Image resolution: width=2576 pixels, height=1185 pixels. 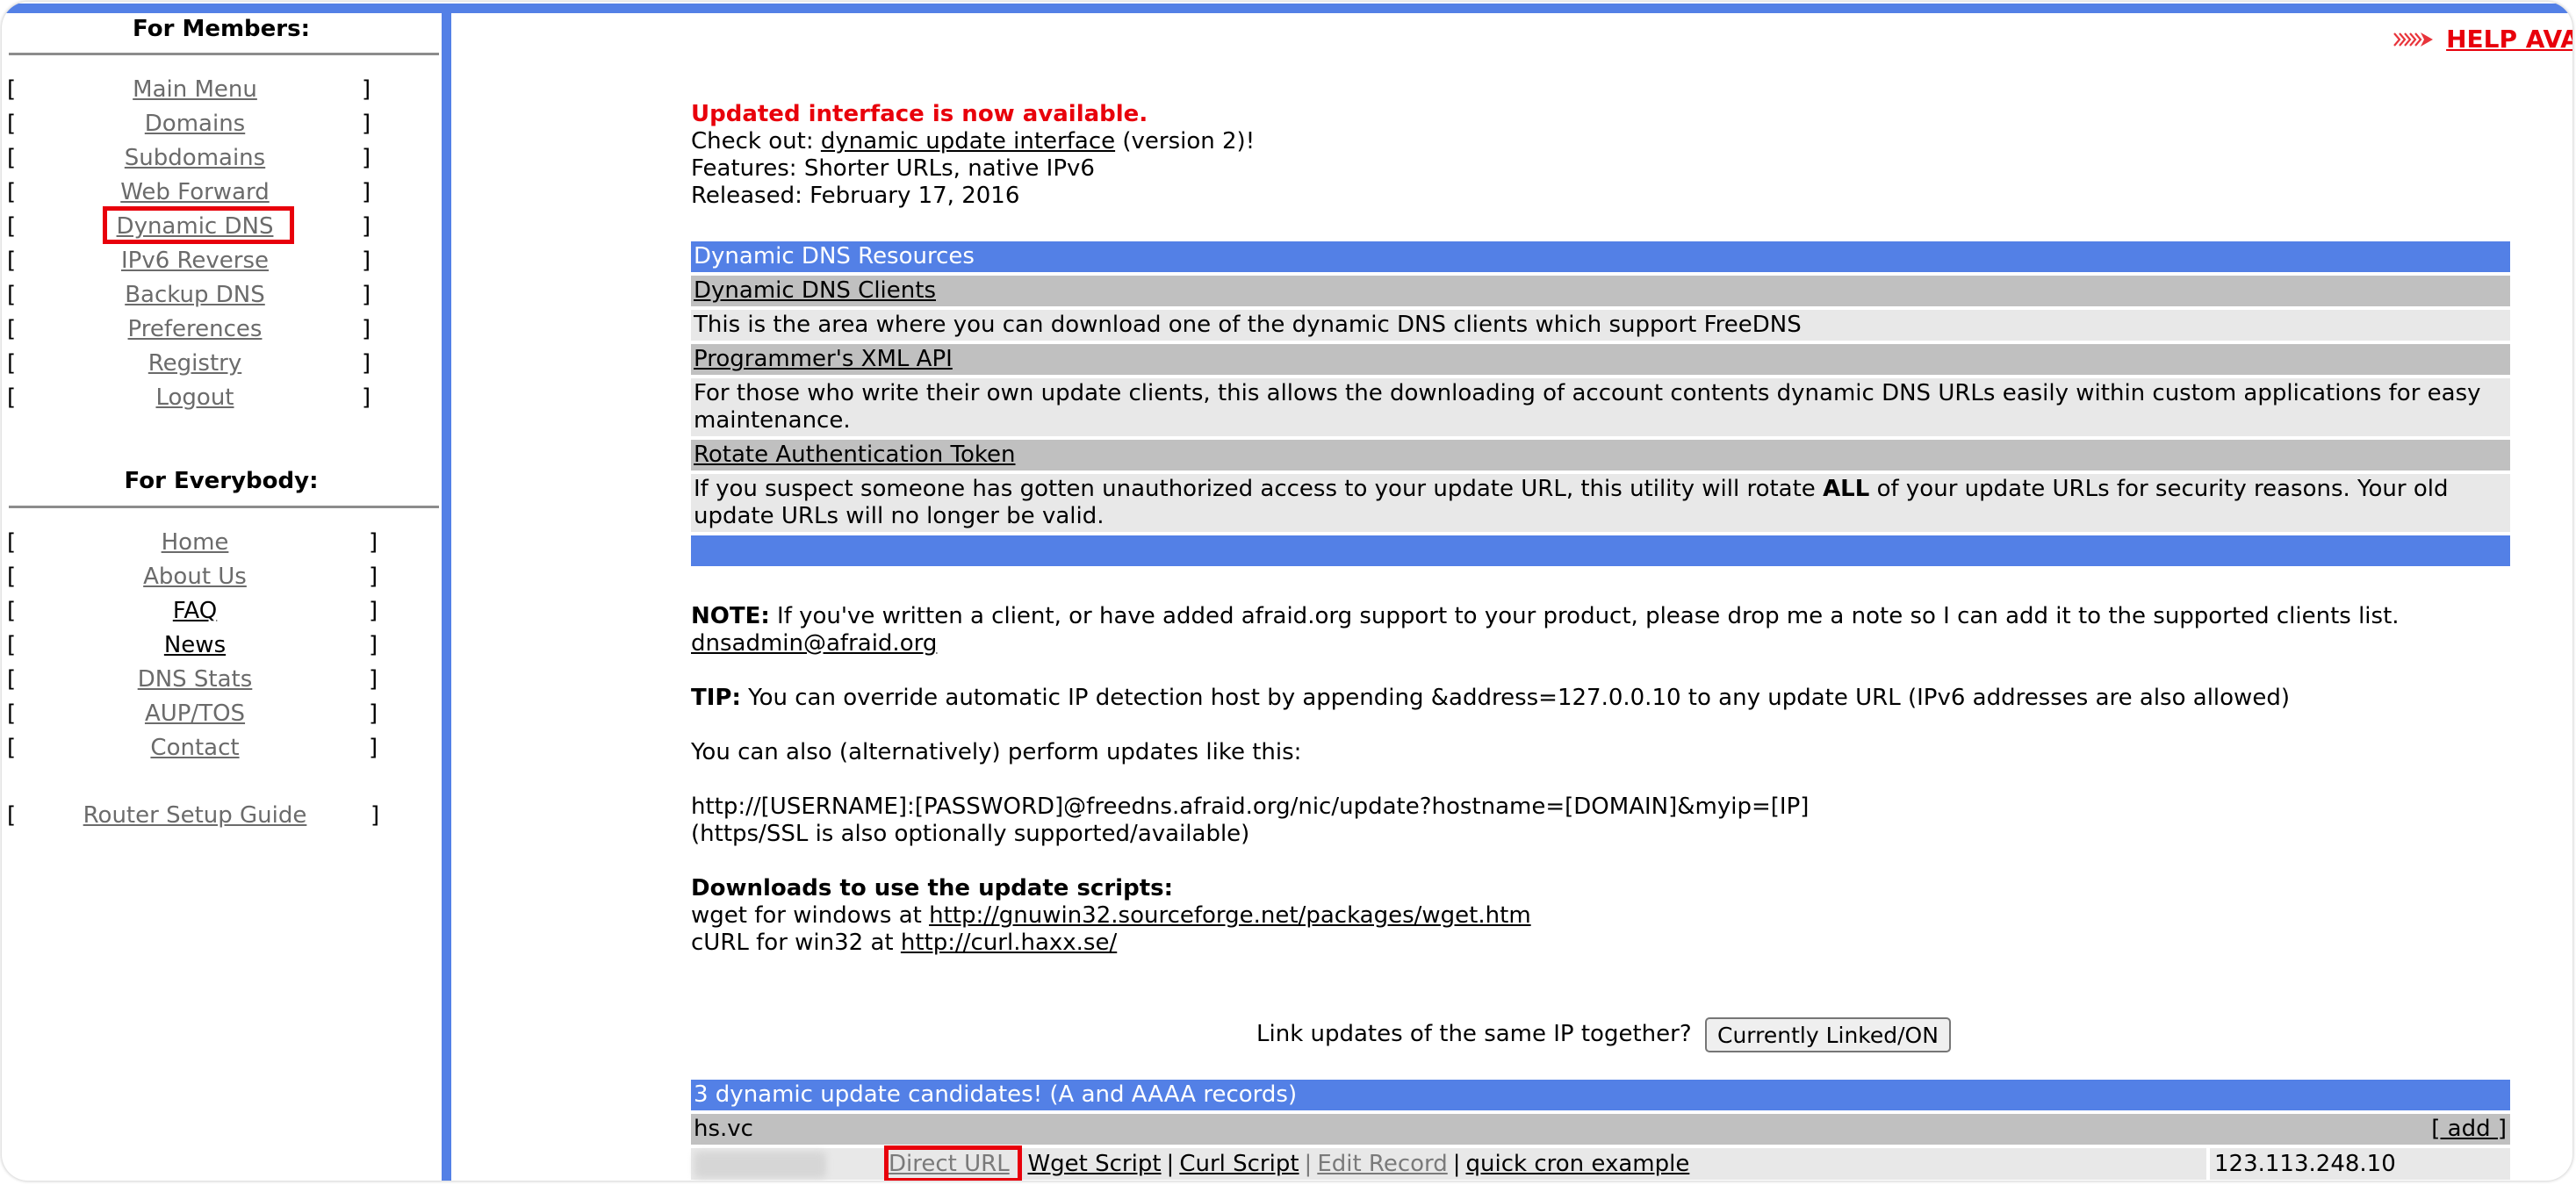 What do you see at coordinates (2413, 39) in the screenshot?
I see `red-arrow-icon` at bounding box center [2413, 39].